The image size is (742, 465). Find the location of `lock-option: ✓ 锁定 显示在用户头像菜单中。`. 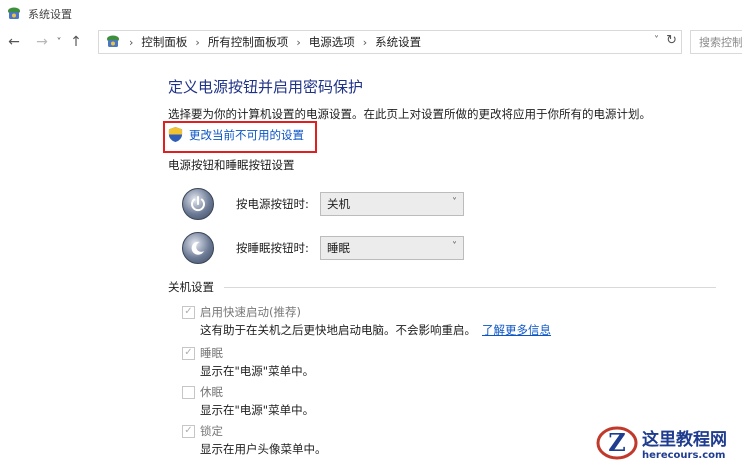

lock-option: ✓ 锁定 显示在用户头像菜单中。 is located at coordinates (254, 440).